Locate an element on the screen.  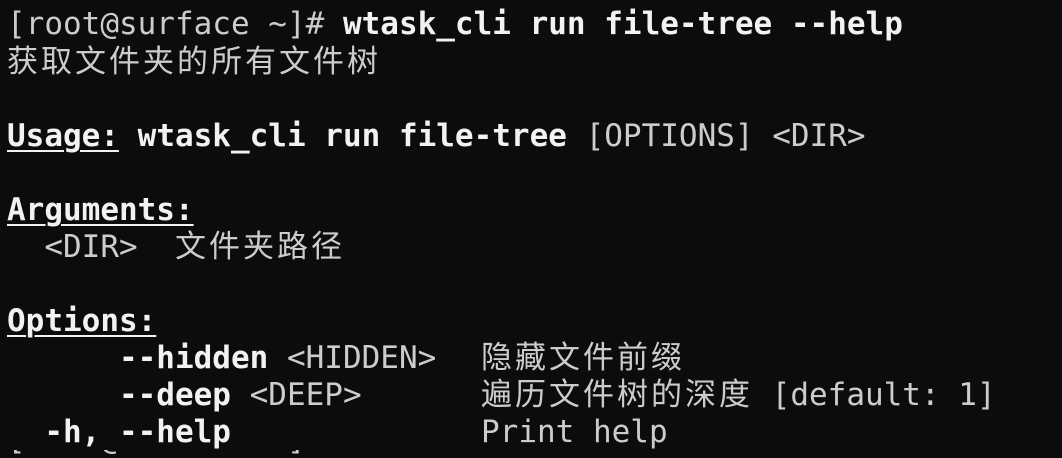
option-row: --deep <DEEP> is located at coordinates (184, 395).